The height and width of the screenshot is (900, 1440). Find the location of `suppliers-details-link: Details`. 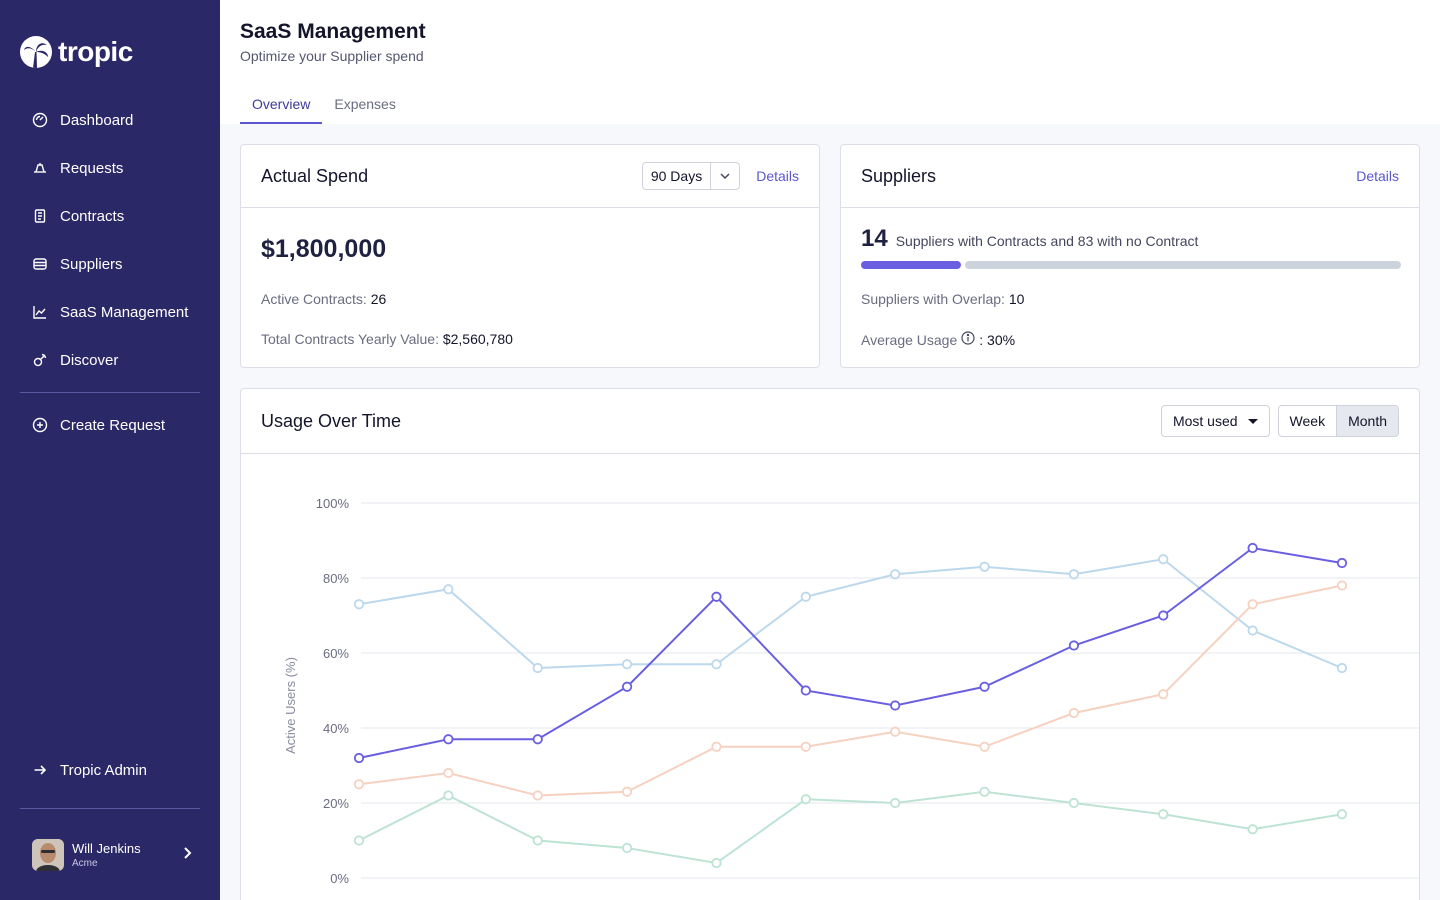

suppliers-details-link: Details is located at coordinates (1377, 176).